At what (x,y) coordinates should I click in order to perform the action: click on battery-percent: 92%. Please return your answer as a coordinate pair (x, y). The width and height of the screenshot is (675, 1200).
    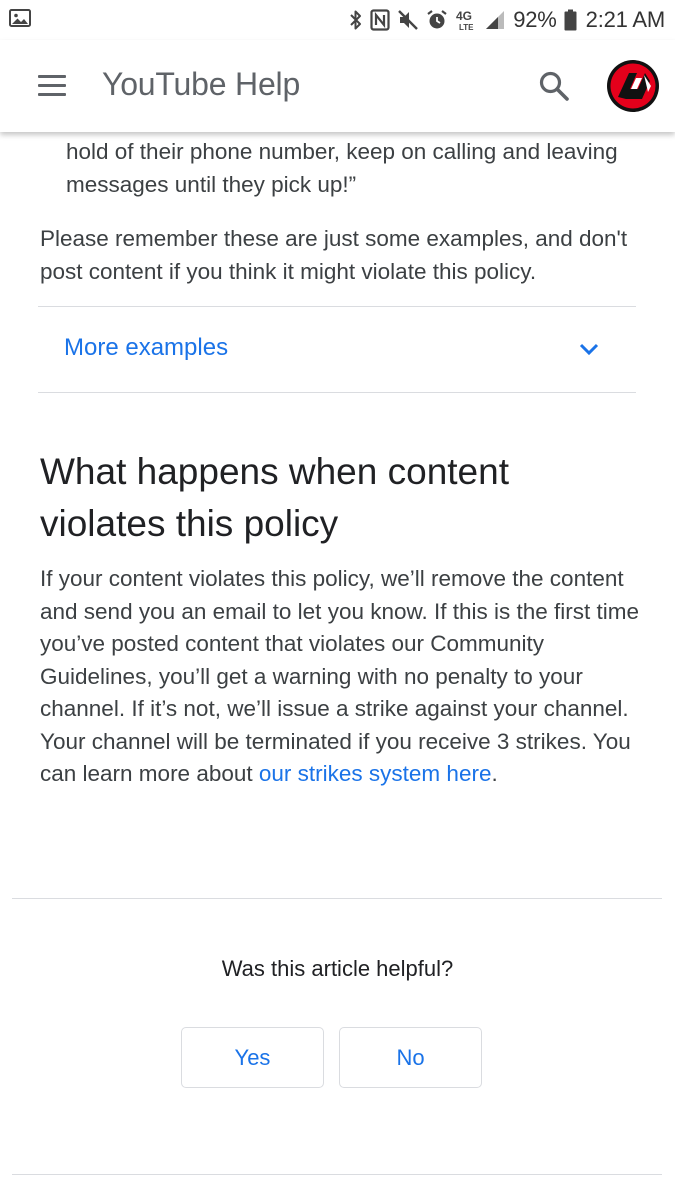
    Looking at the image, I should click on (535, 19).